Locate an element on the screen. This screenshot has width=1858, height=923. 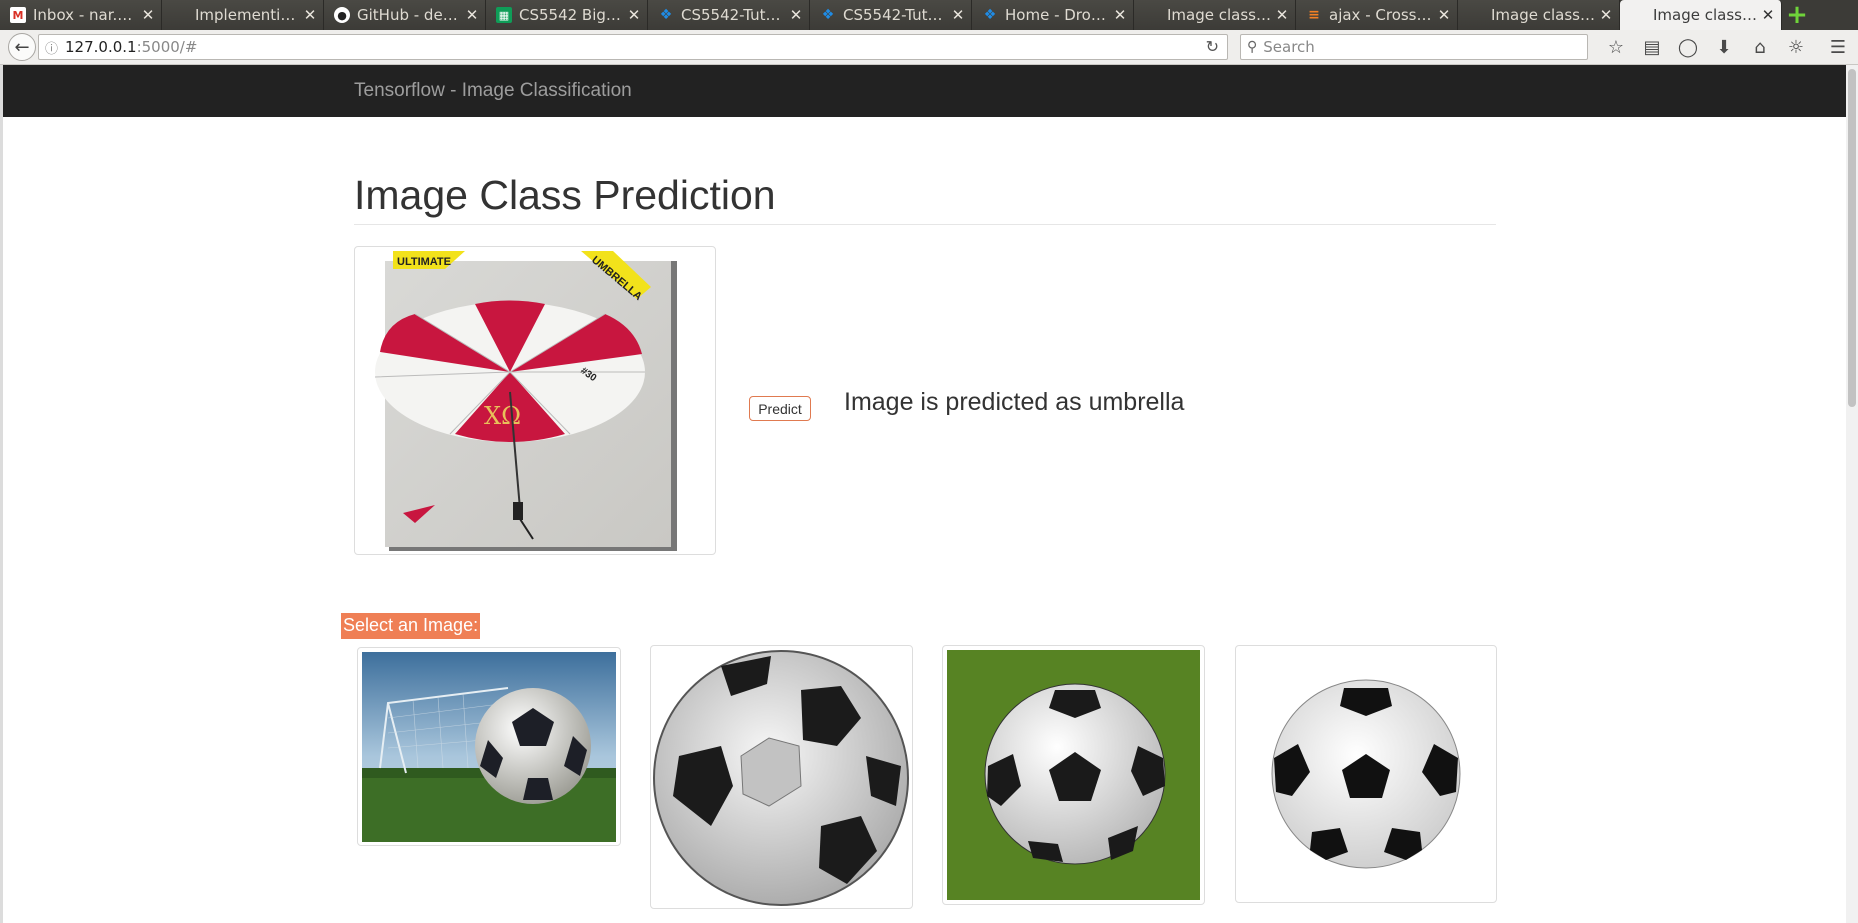
reading-list-icon: ▤ is located at coordinates (1652, 47).